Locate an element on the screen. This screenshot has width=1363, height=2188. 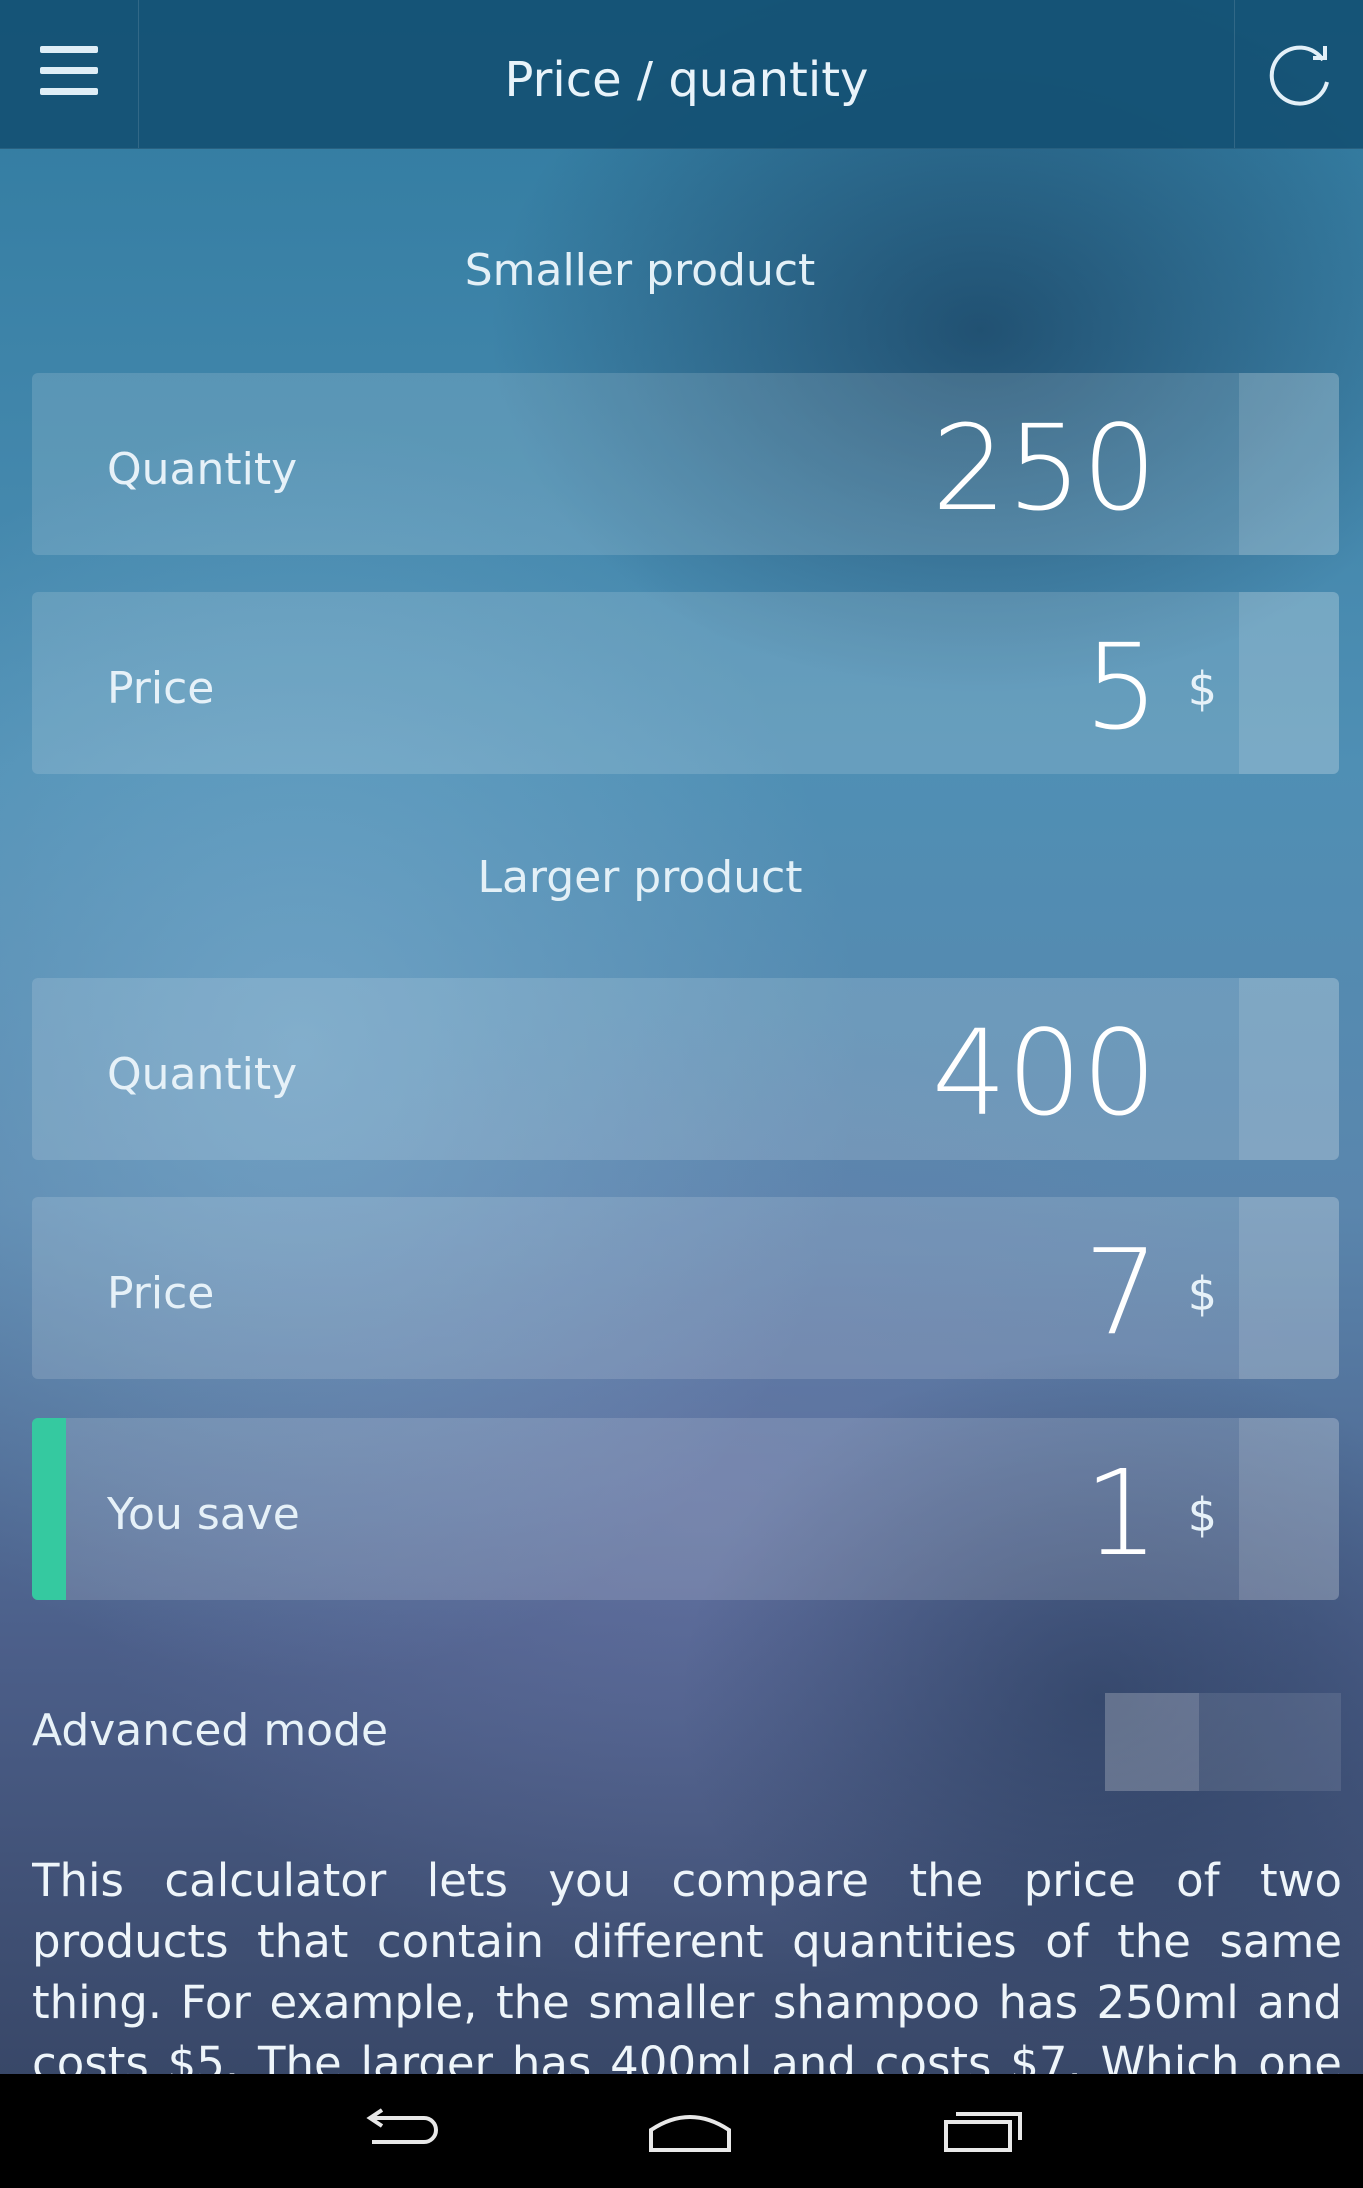
home-button is located at coordinates (685, 2131).